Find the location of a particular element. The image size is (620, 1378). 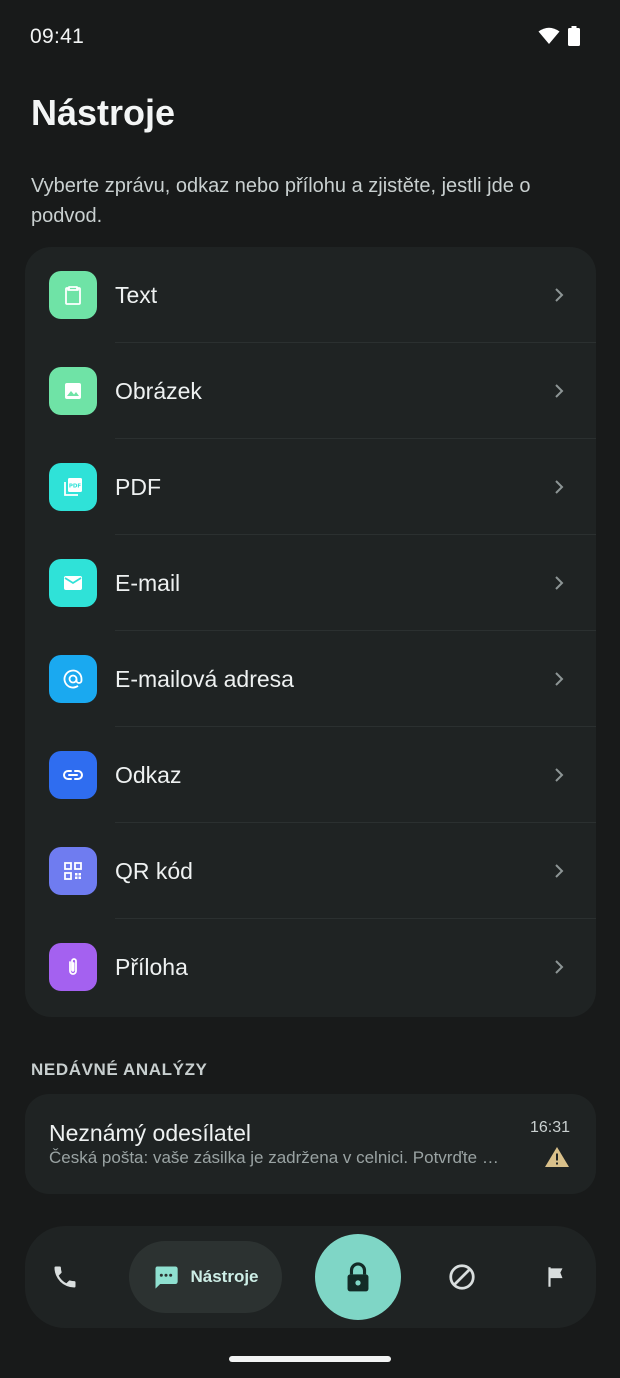

status-bar: 09:41 is located at coordinates (310, 38).